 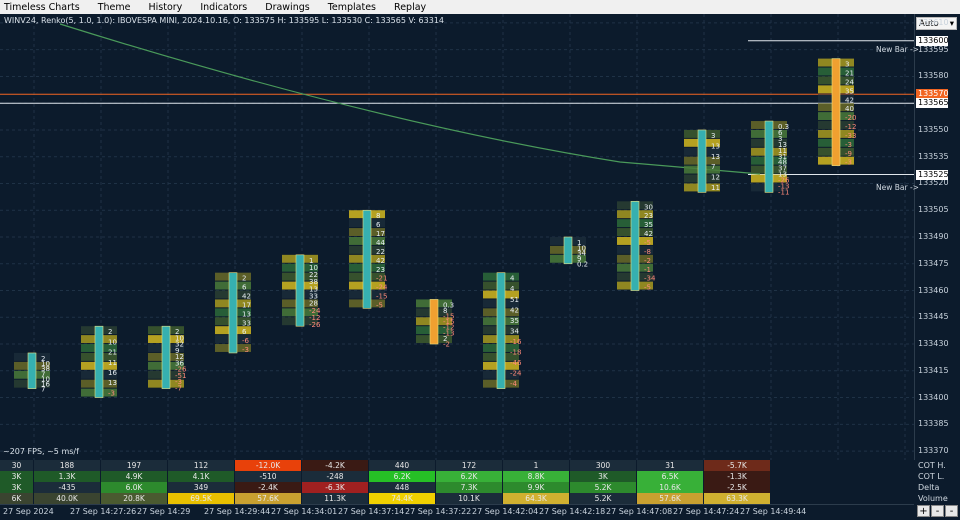 I want to click on stat-cell: -5.7K, so click(x=737, y=465).